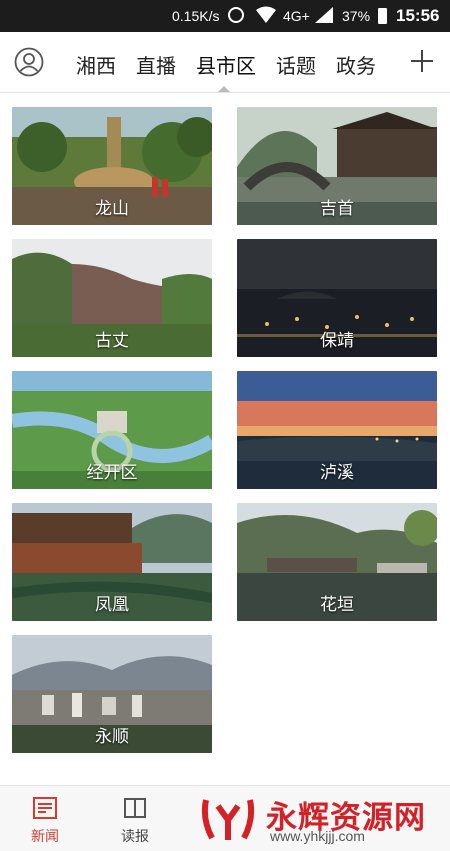 This screenshot has width=450, height=851. I want to click on region-label: 永顺, so click(112, 737).